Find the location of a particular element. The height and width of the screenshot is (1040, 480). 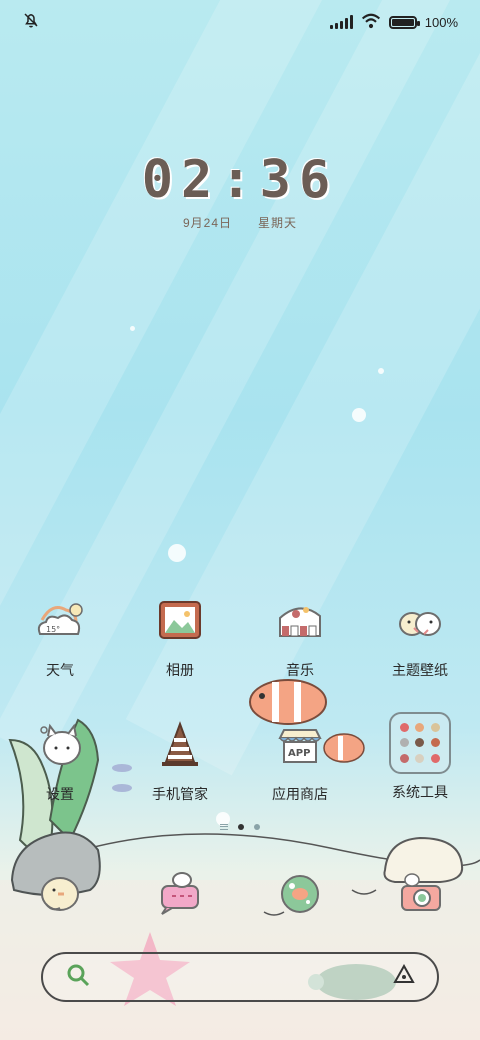

page-dot is located at coordinates (257, 827).